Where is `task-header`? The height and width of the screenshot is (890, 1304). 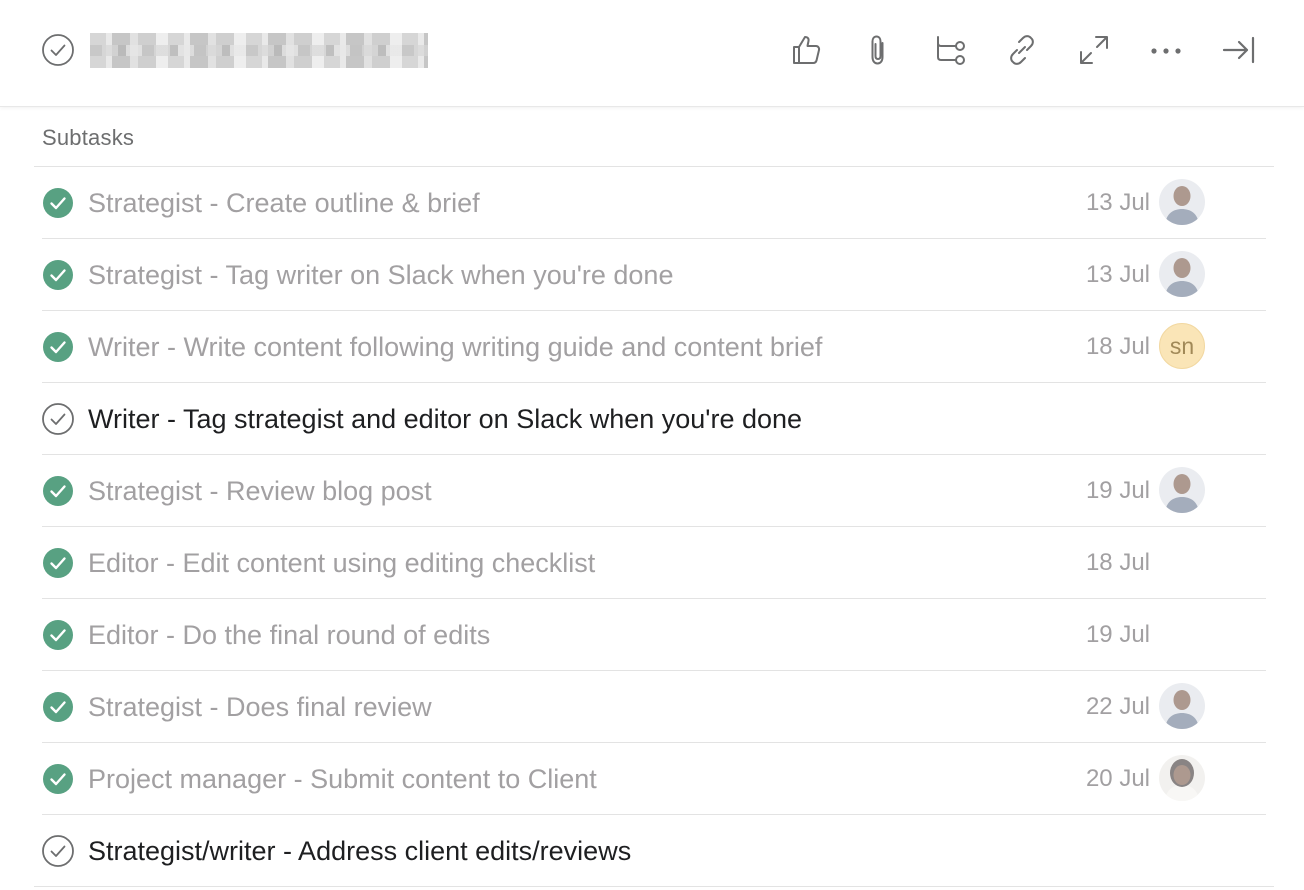
task-header is located at coordinates (652, 53).